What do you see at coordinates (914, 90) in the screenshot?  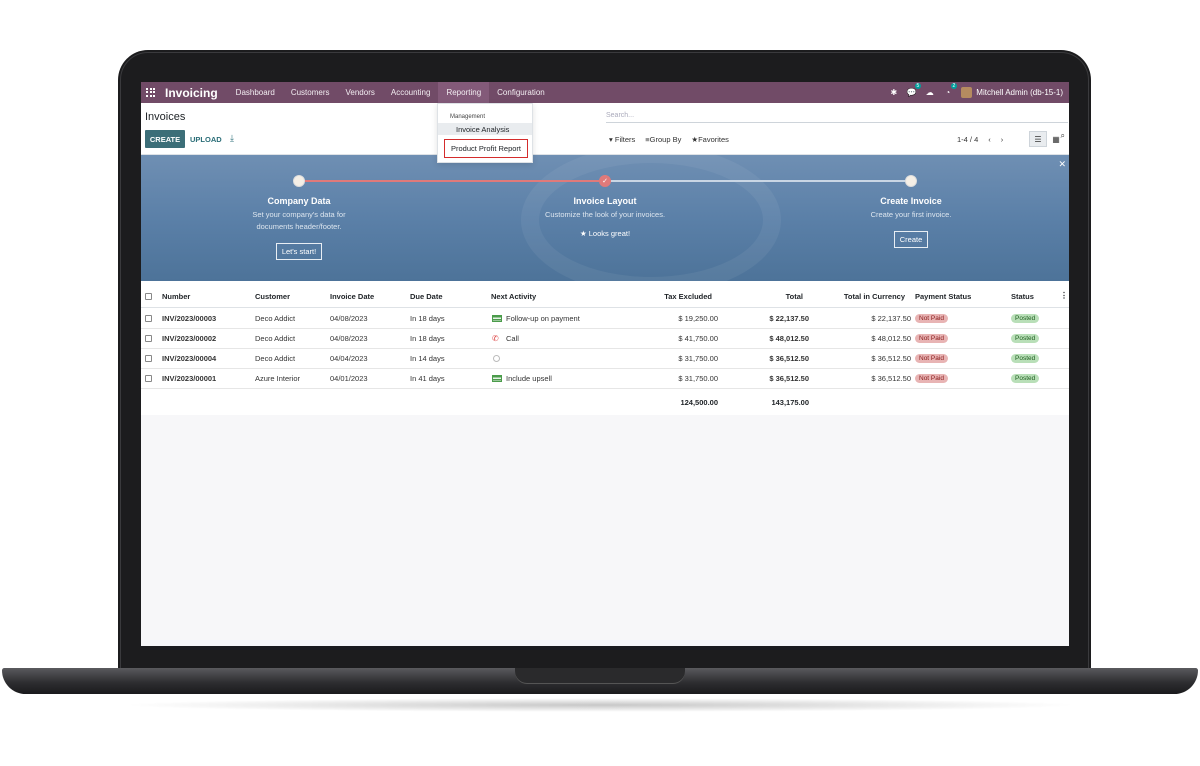 I see `chat-icon: 💬 5` at bounding box center [914, 90].